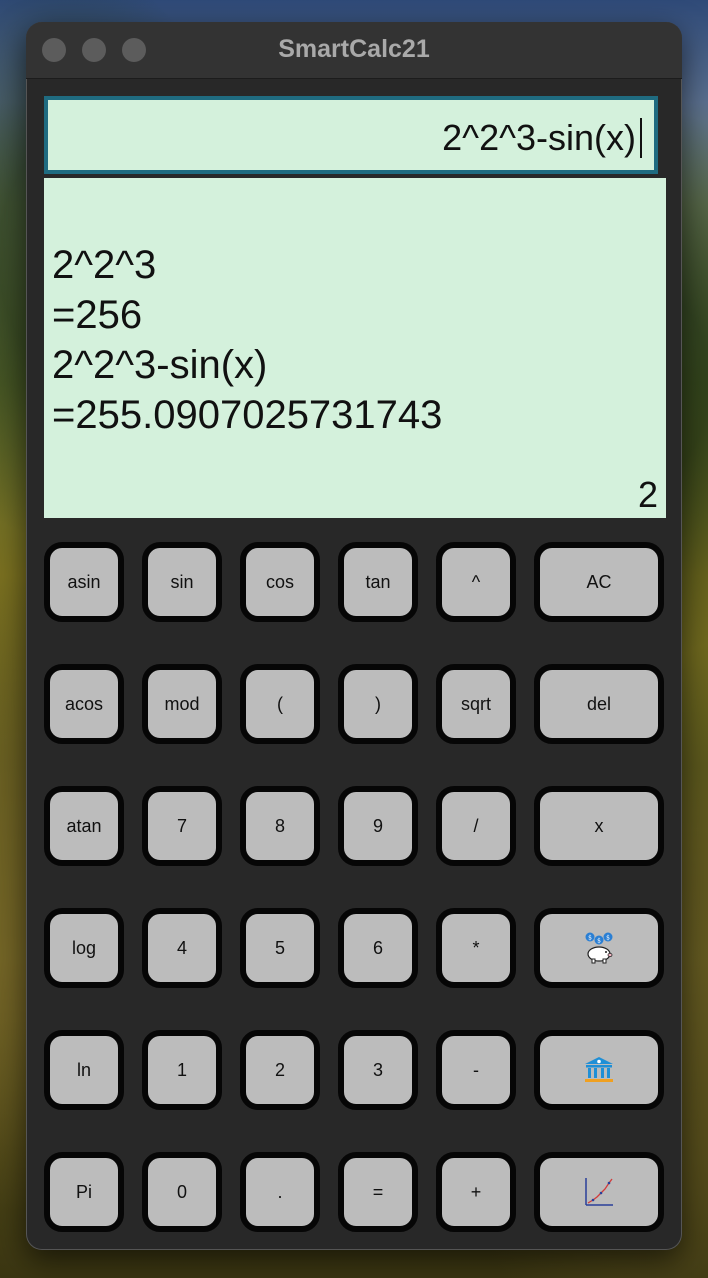  I want to click on deposit-calculator-button, so click(599, 1070).